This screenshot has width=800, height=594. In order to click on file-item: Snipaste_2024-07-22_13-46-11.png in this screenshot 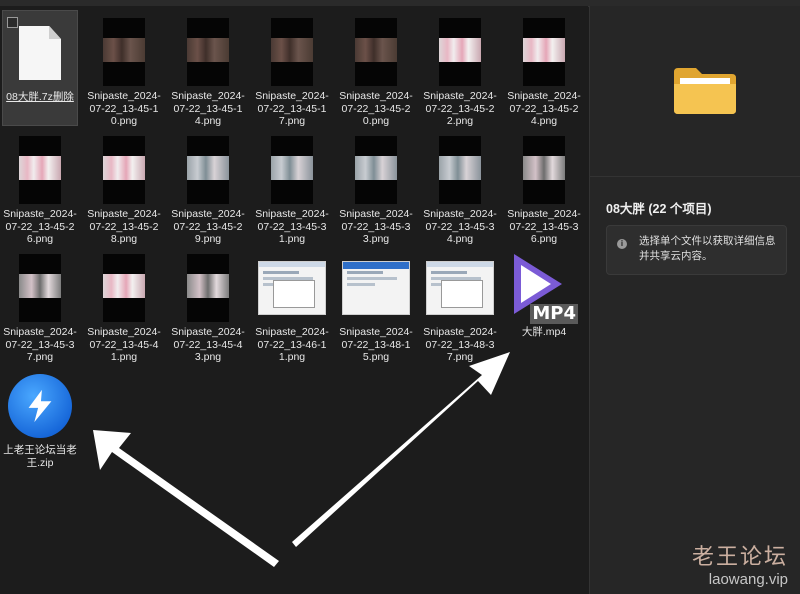, I will do `click(292, 304)`.